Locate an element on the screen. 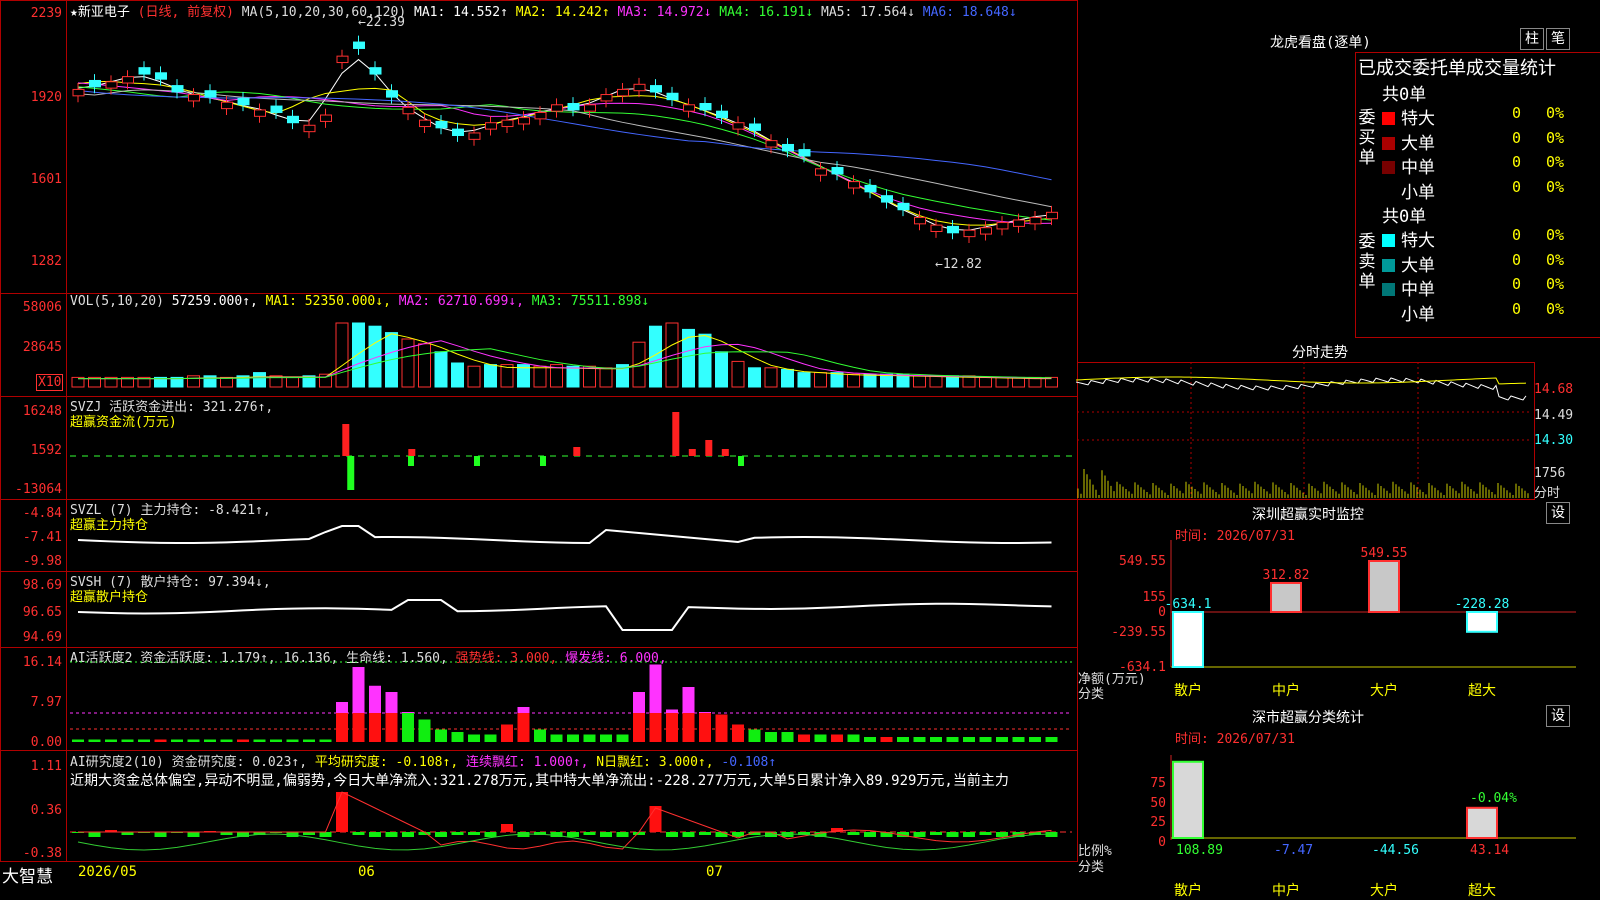 The image size is (1600, 900). svsh-line is located at coordinates (564, 615).